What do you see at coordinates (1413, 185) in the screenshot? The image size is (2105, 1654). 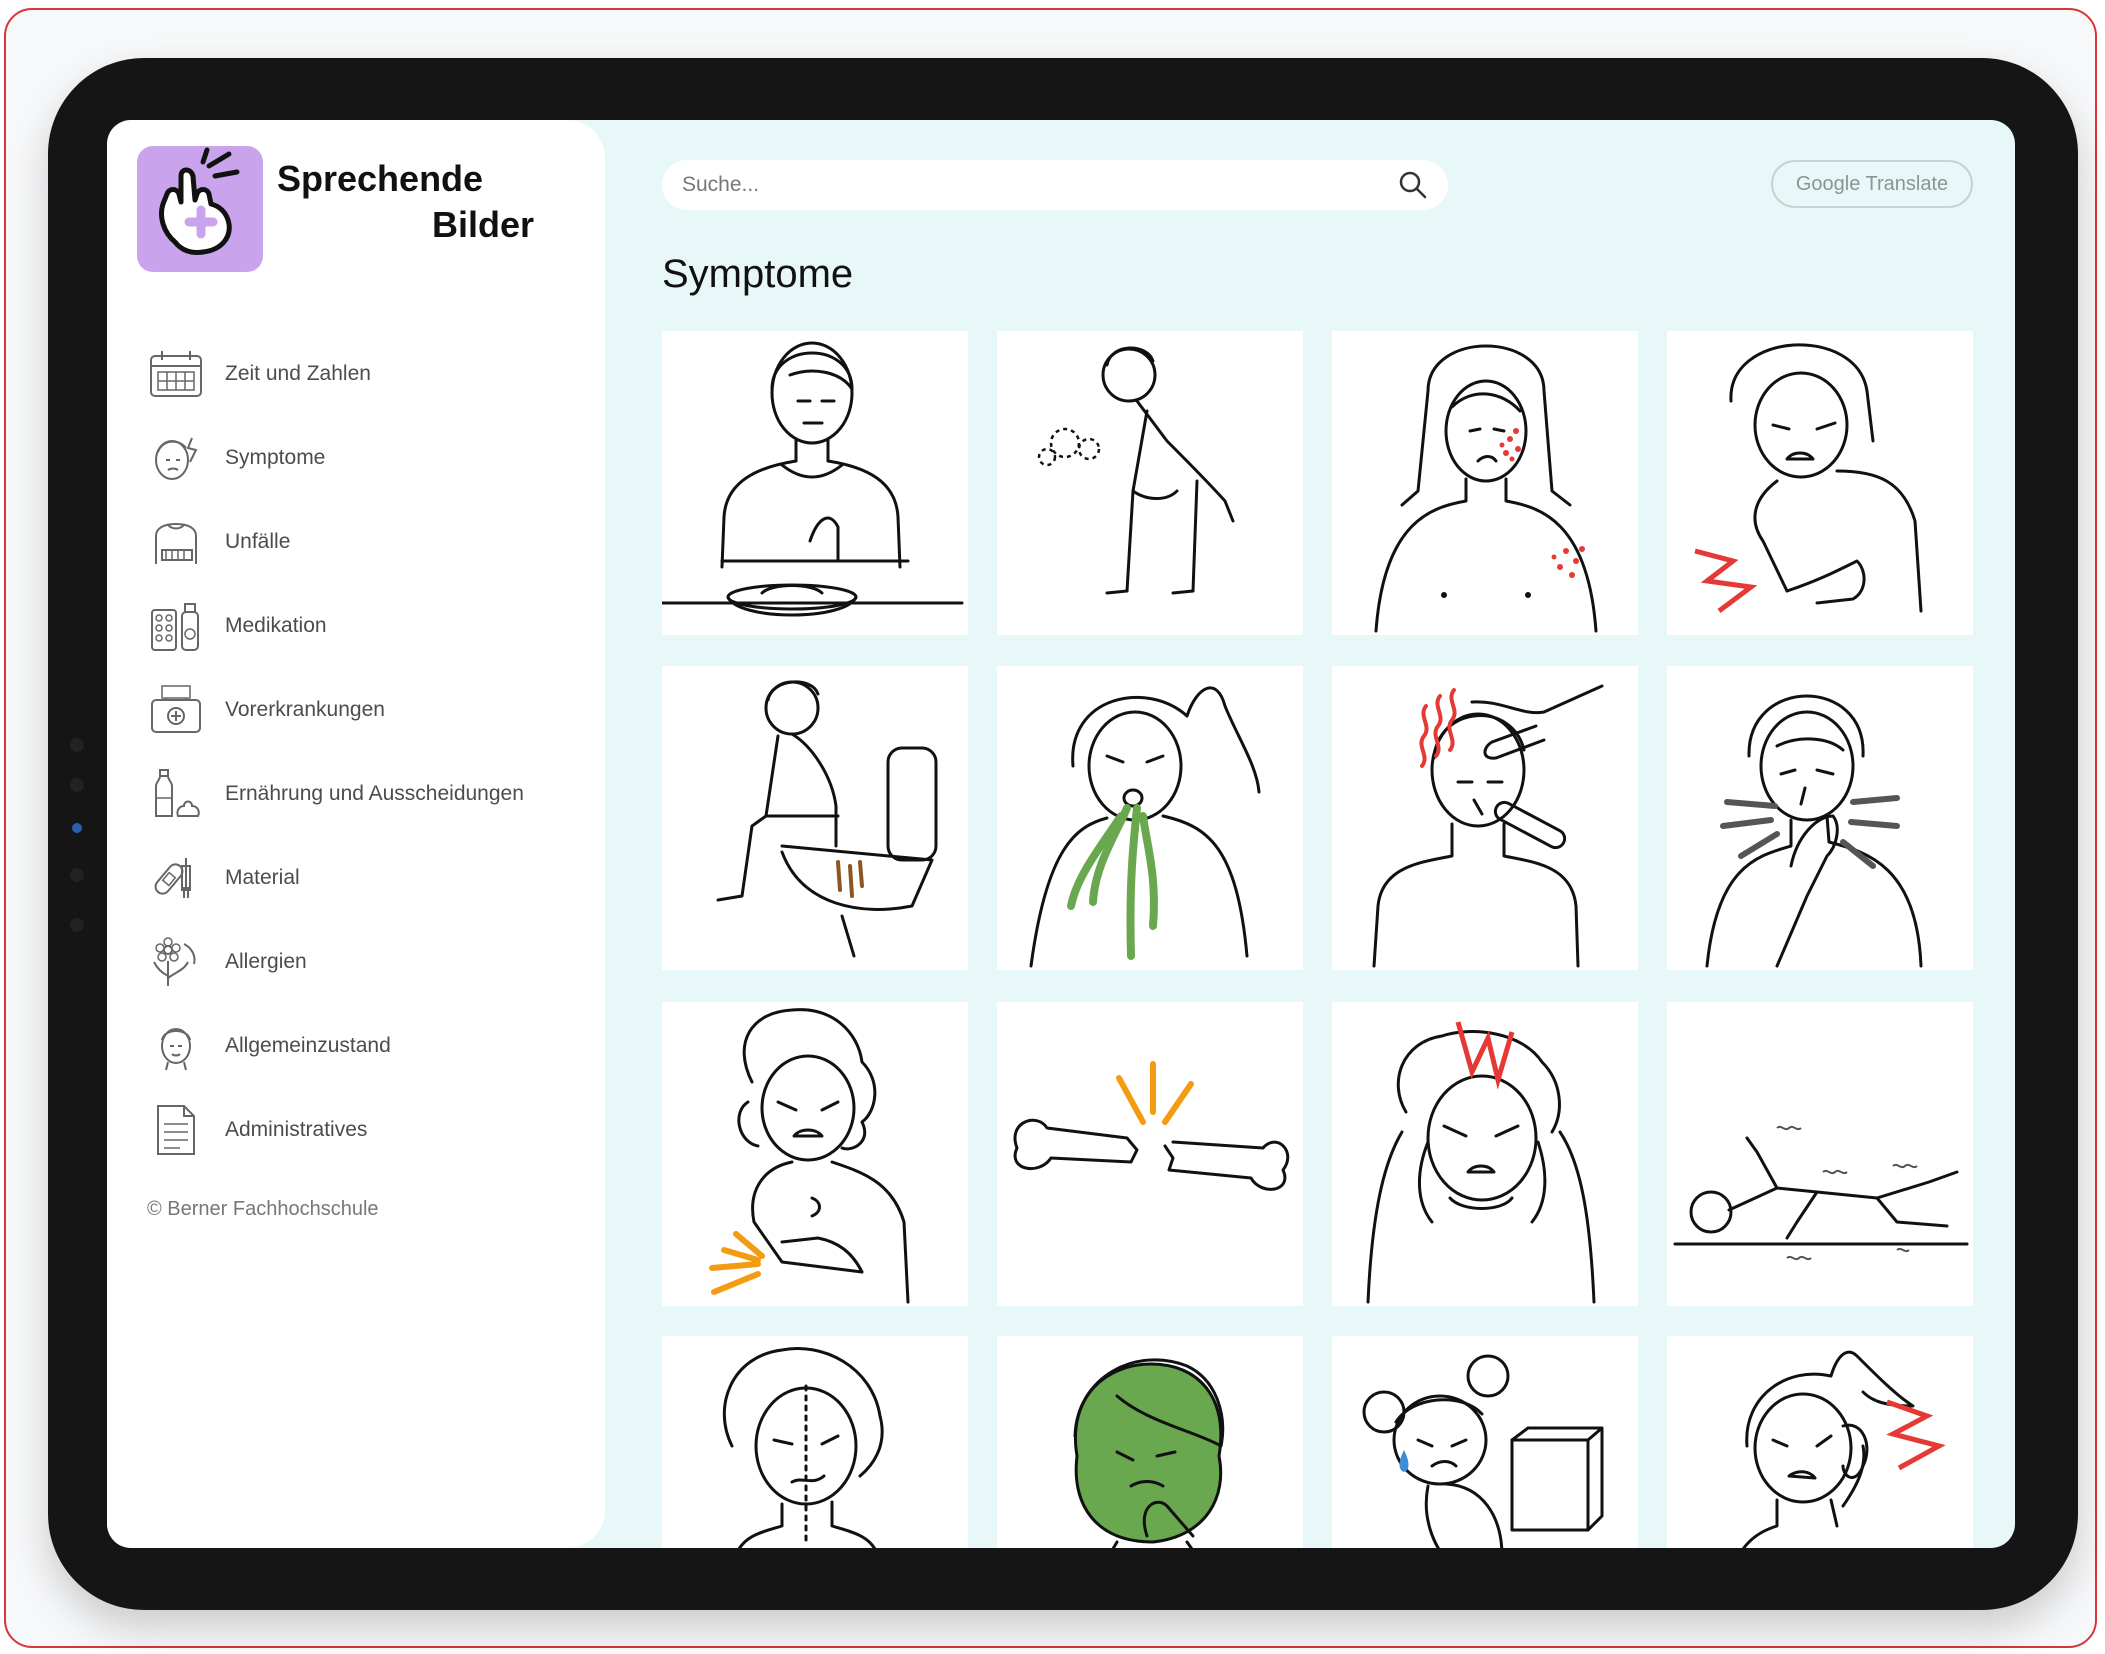 I see `search-icon` at bounding box center [1413, 185].